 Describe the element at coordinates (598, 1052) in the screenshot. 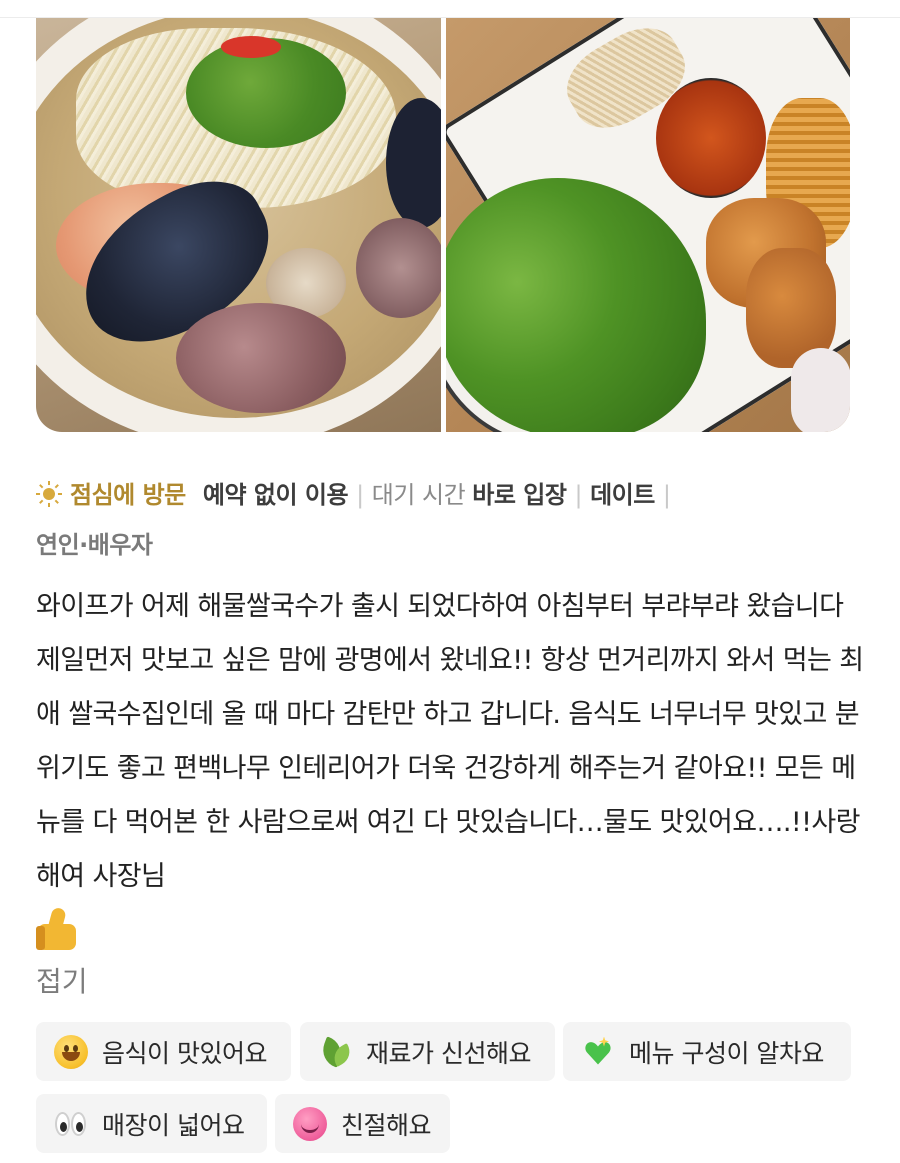

I see `sparkle-heart-icon` at that location.